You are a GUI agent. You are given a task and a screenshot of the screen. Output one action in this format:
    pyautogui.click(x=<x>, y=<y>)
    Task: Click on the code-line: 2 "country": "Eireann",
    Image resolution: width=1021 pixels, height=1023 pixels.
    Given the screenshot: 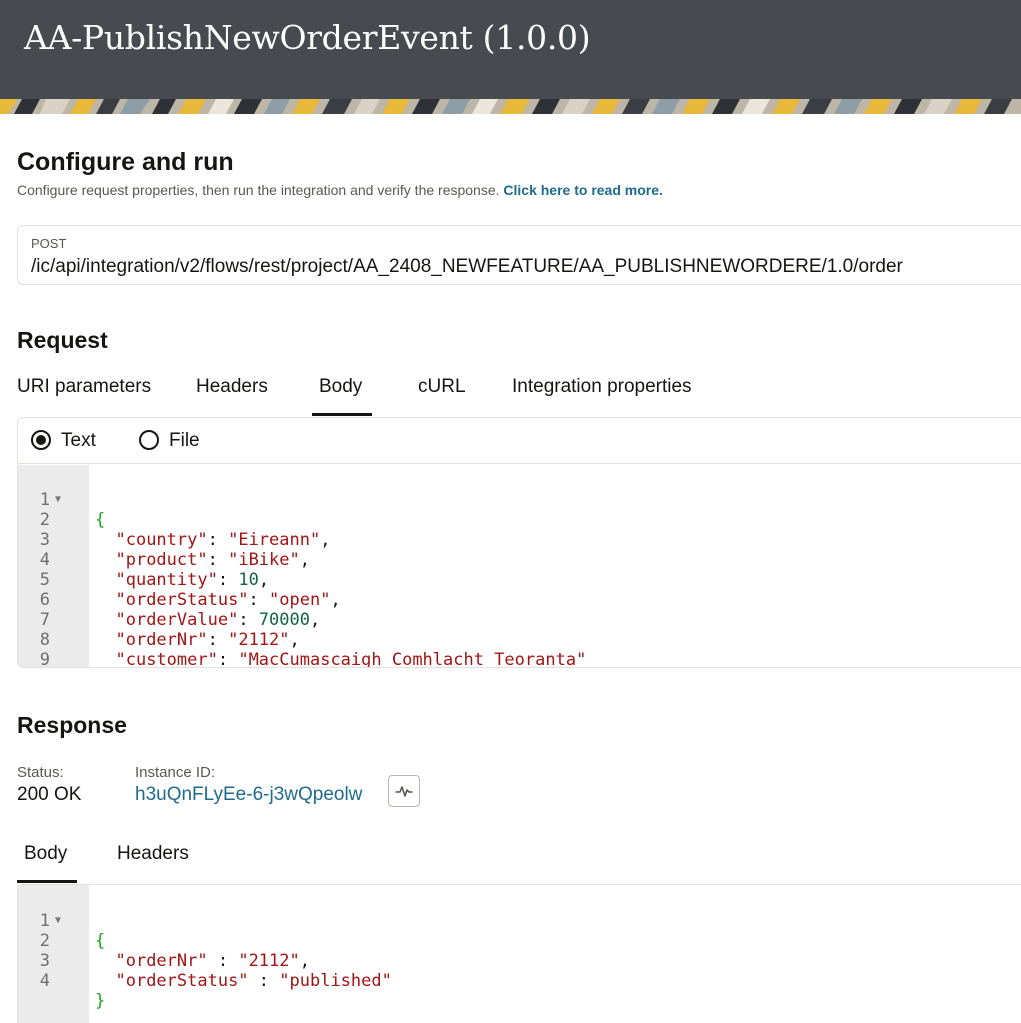 What is the action you would take?
    pyautogui.click(x=185, y=530)
    